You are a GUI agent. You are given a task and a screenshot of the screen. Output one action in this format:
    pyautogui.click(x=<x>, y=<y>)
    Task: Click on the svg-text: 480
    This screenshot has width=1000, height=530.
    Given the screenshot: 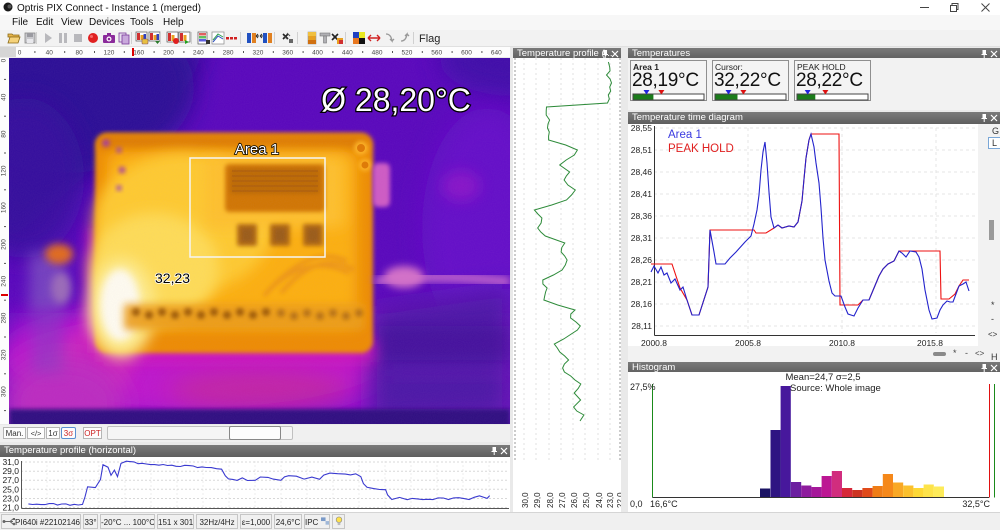 What is the action you would take?
    pyautogui.click(x=377, y=53)
    